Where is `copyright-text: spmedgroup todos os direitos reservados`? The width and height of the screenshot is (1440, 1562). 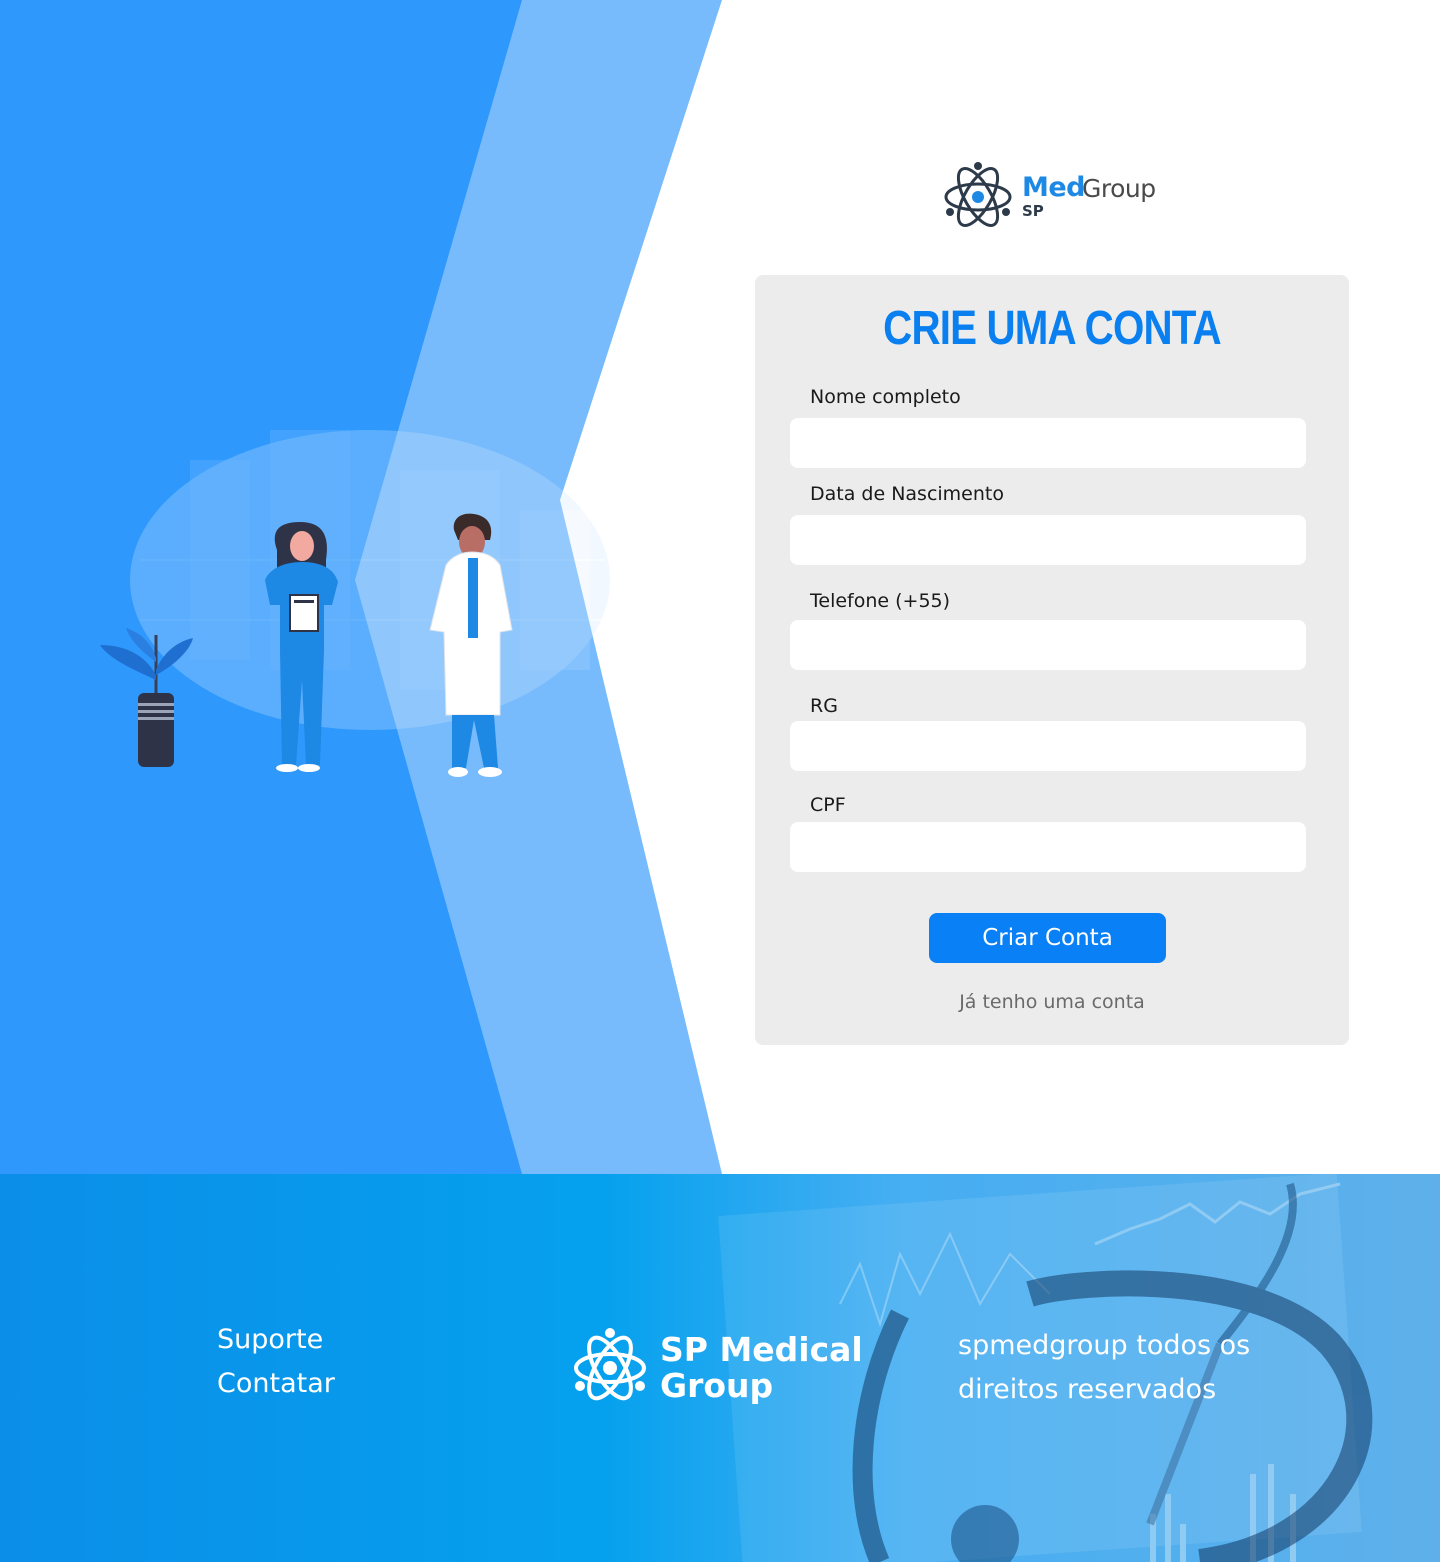 copyright-text: spmedgroup todos os direitos reservados is located at coordinates (1104, 1367).